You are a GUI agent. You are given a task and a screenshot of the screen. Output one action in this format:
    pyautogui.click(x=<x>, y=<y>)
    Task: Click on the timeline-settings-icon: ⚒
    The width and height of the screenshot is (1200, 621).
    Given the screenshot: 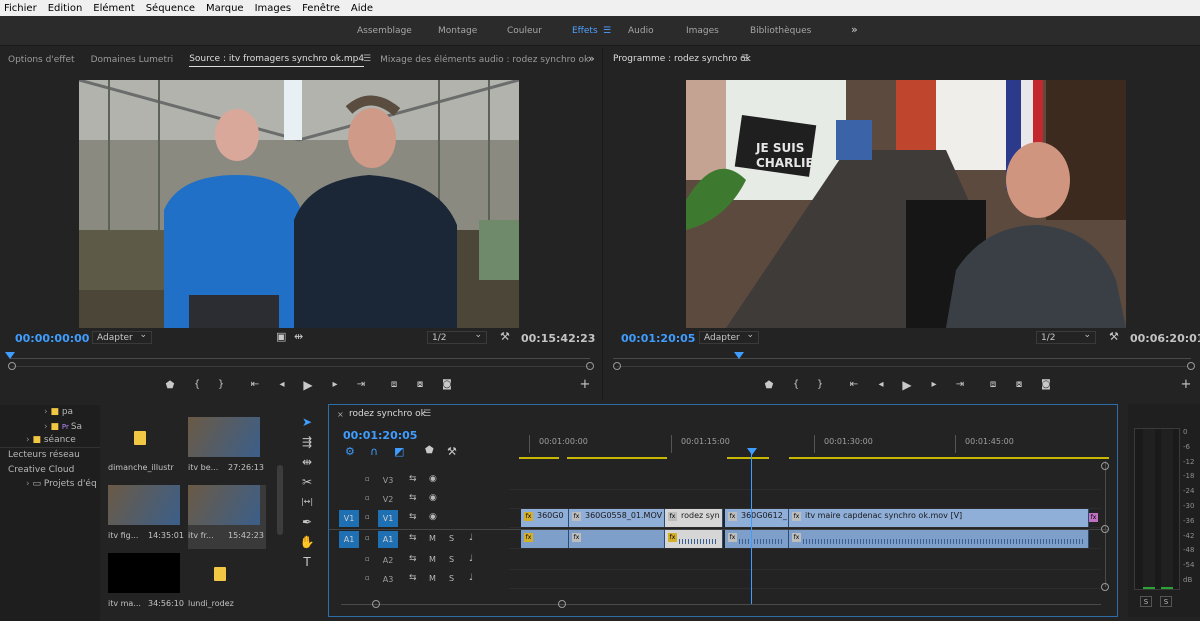 What is the action you would take?
    pyautogui.click(x=452, y=451)
    